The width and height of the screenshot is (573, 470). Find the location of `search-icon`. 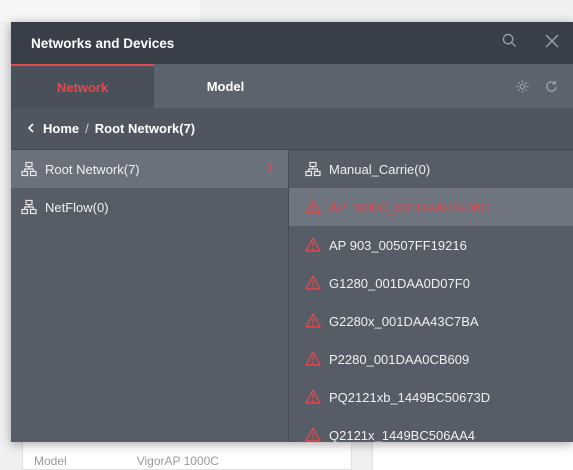

search-icon is located at coordinates (509, 43).